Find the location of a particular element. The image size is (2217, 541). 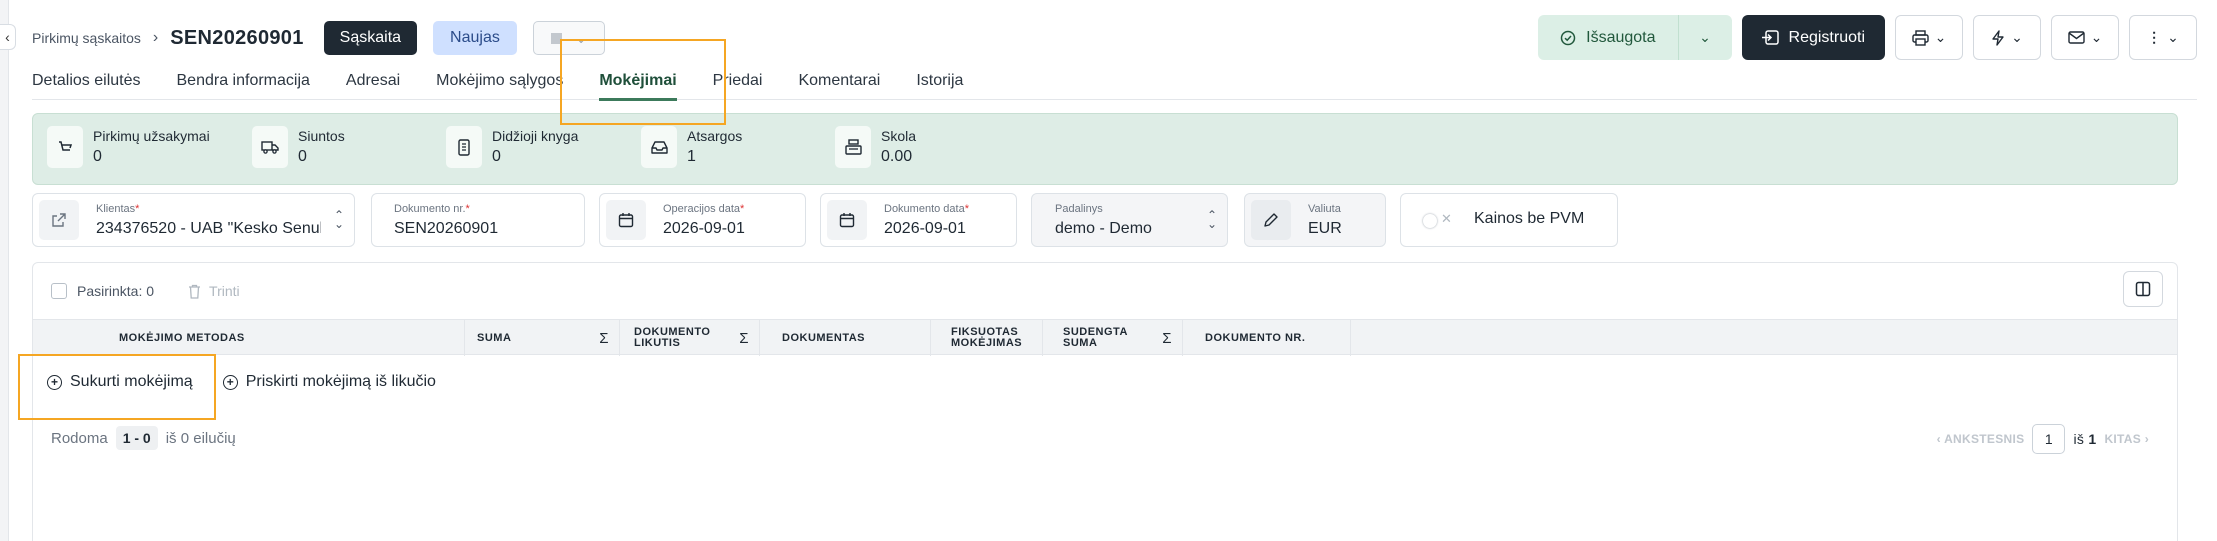

tab-detail-lines: Detalios eilutės is located at coordinates (86, 80).